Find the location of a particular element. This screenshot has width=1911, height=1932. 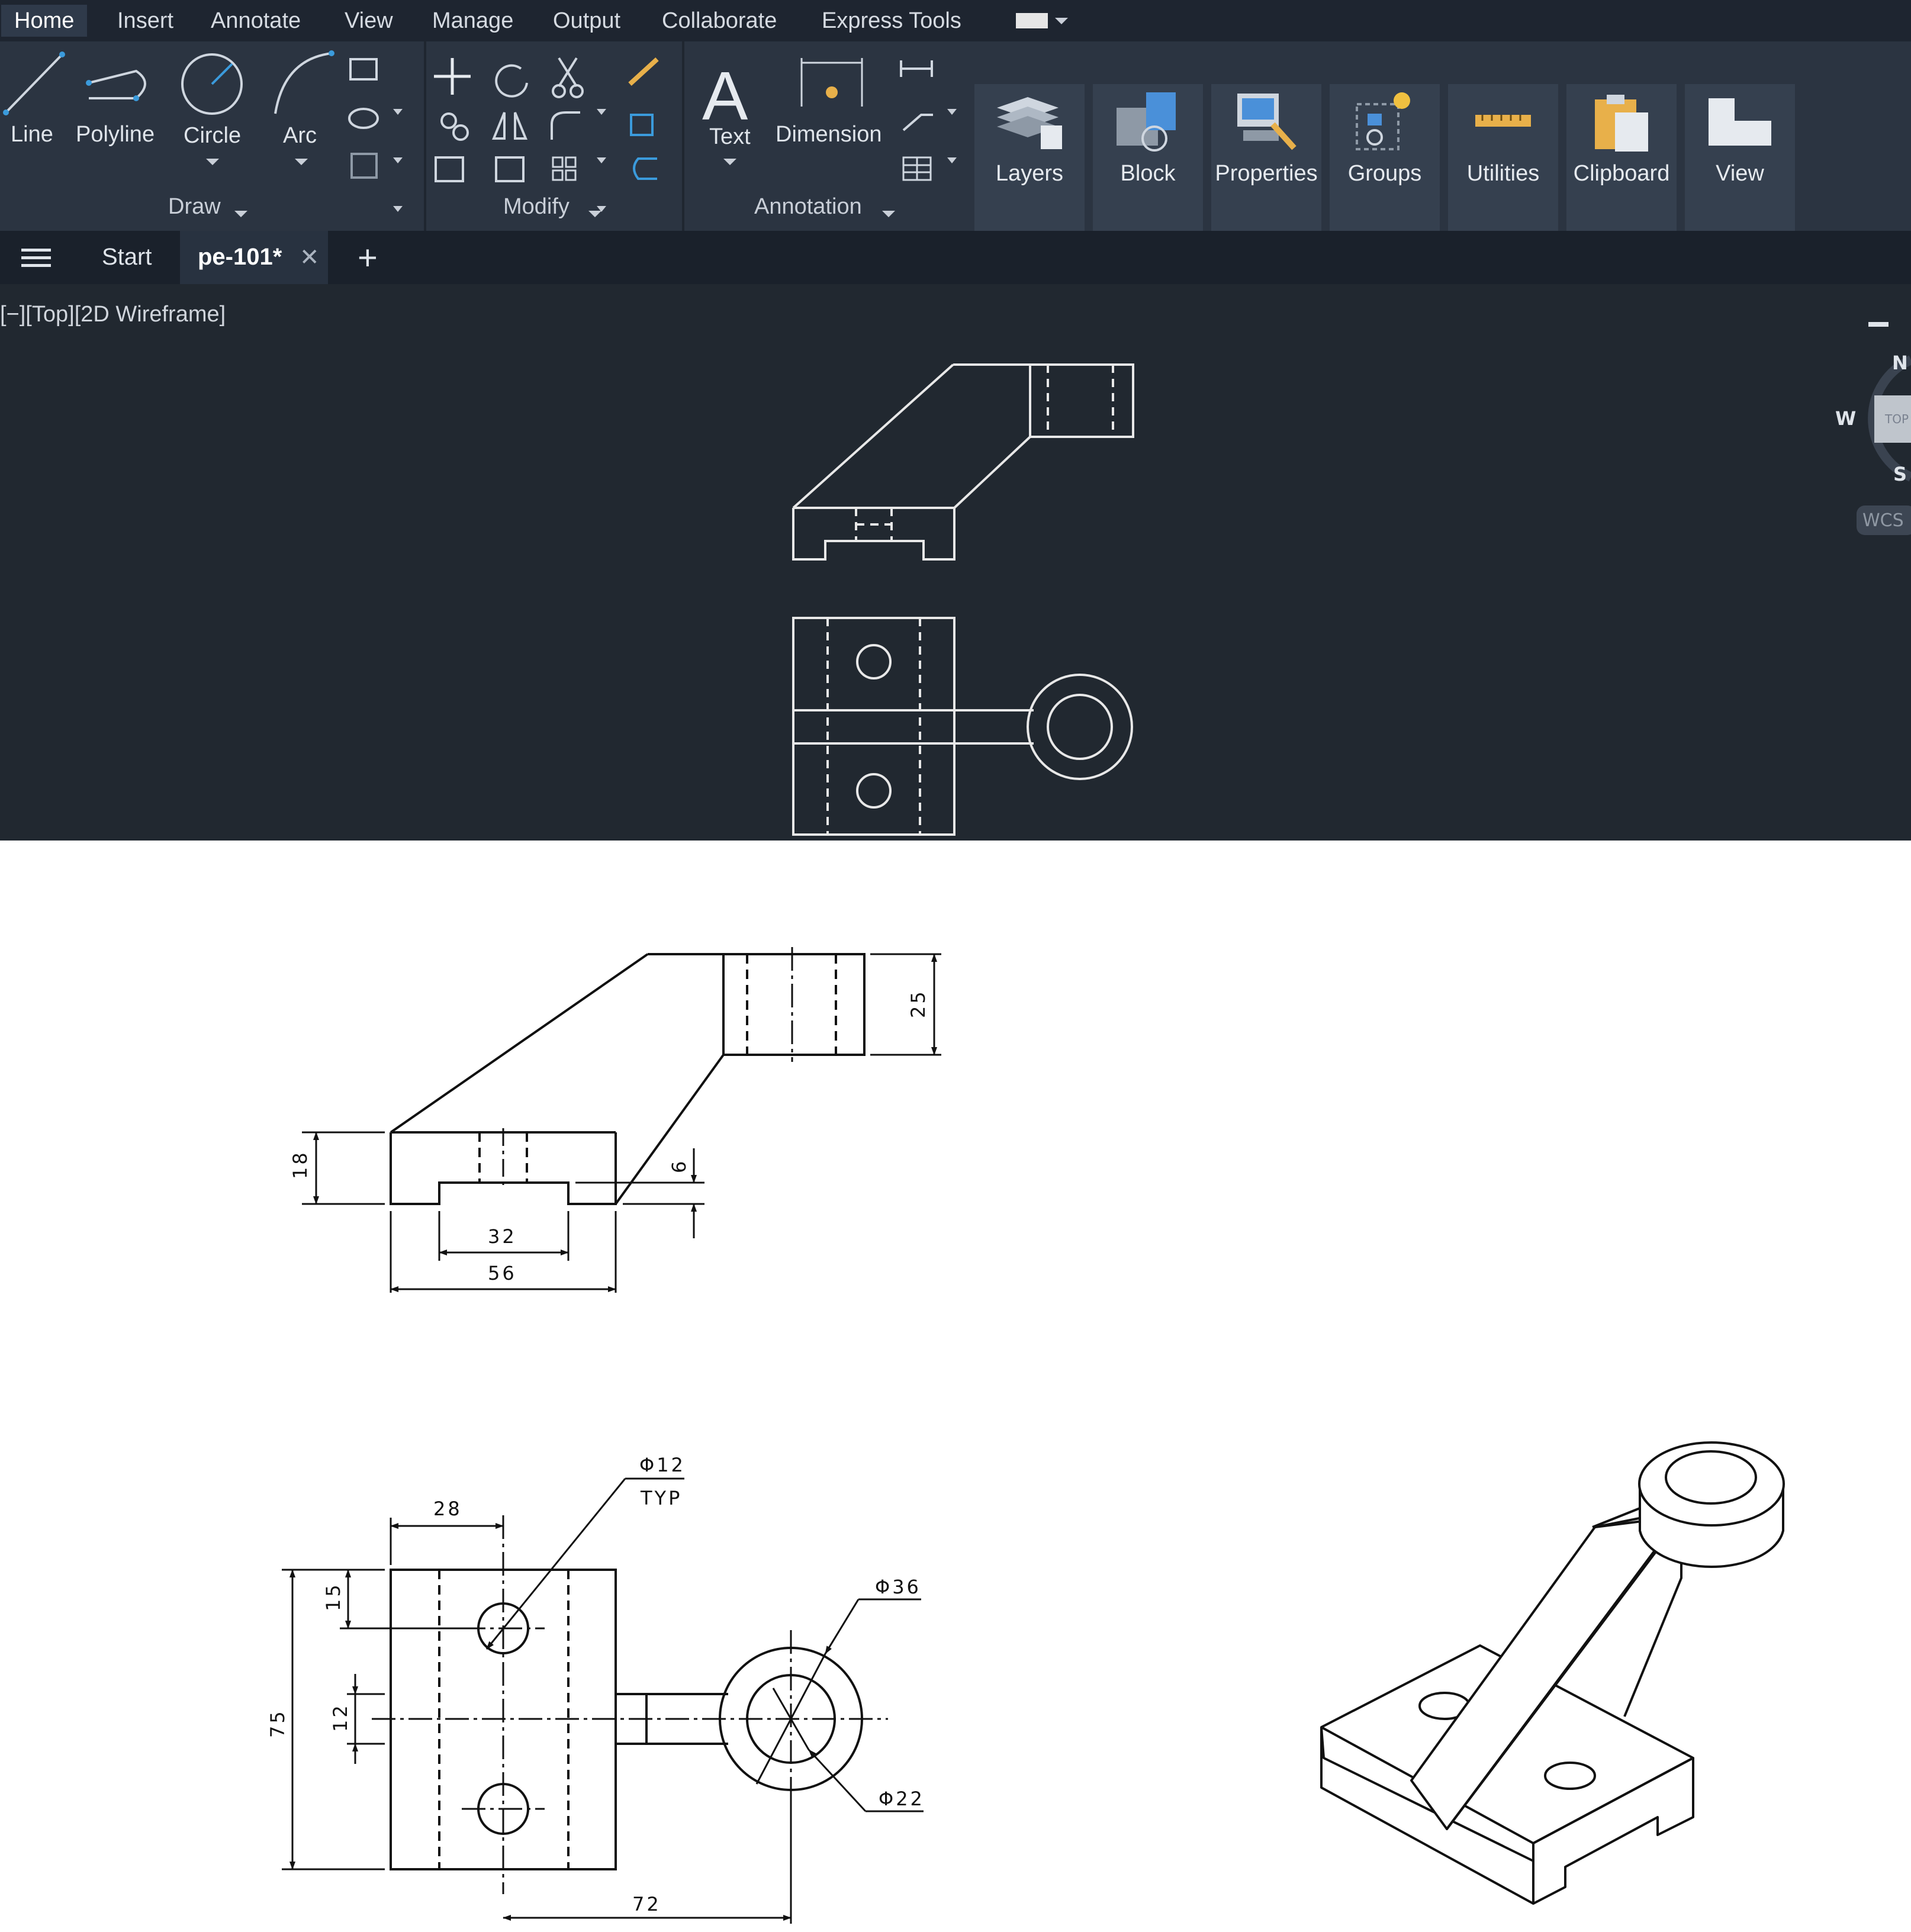

tab-manage: Manage is located at coordinates (472, 21).